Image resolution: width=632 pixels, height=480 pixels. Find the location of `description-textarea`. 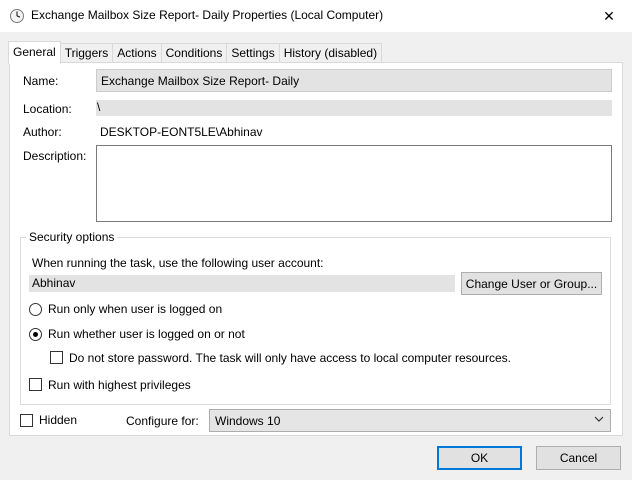

description-textarea is located at coordinates (354, 183).